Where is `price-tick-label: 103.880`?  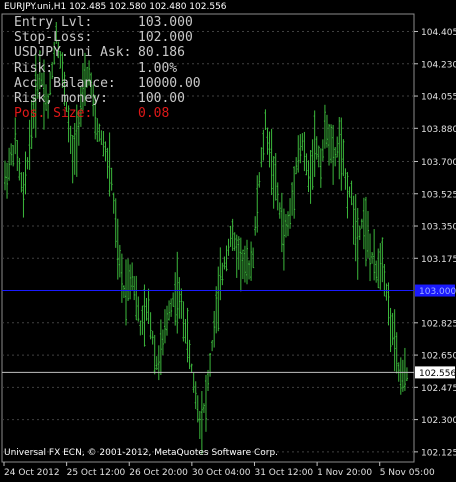 price-tick-label: 103.880 is located at coordinates (438, 130).